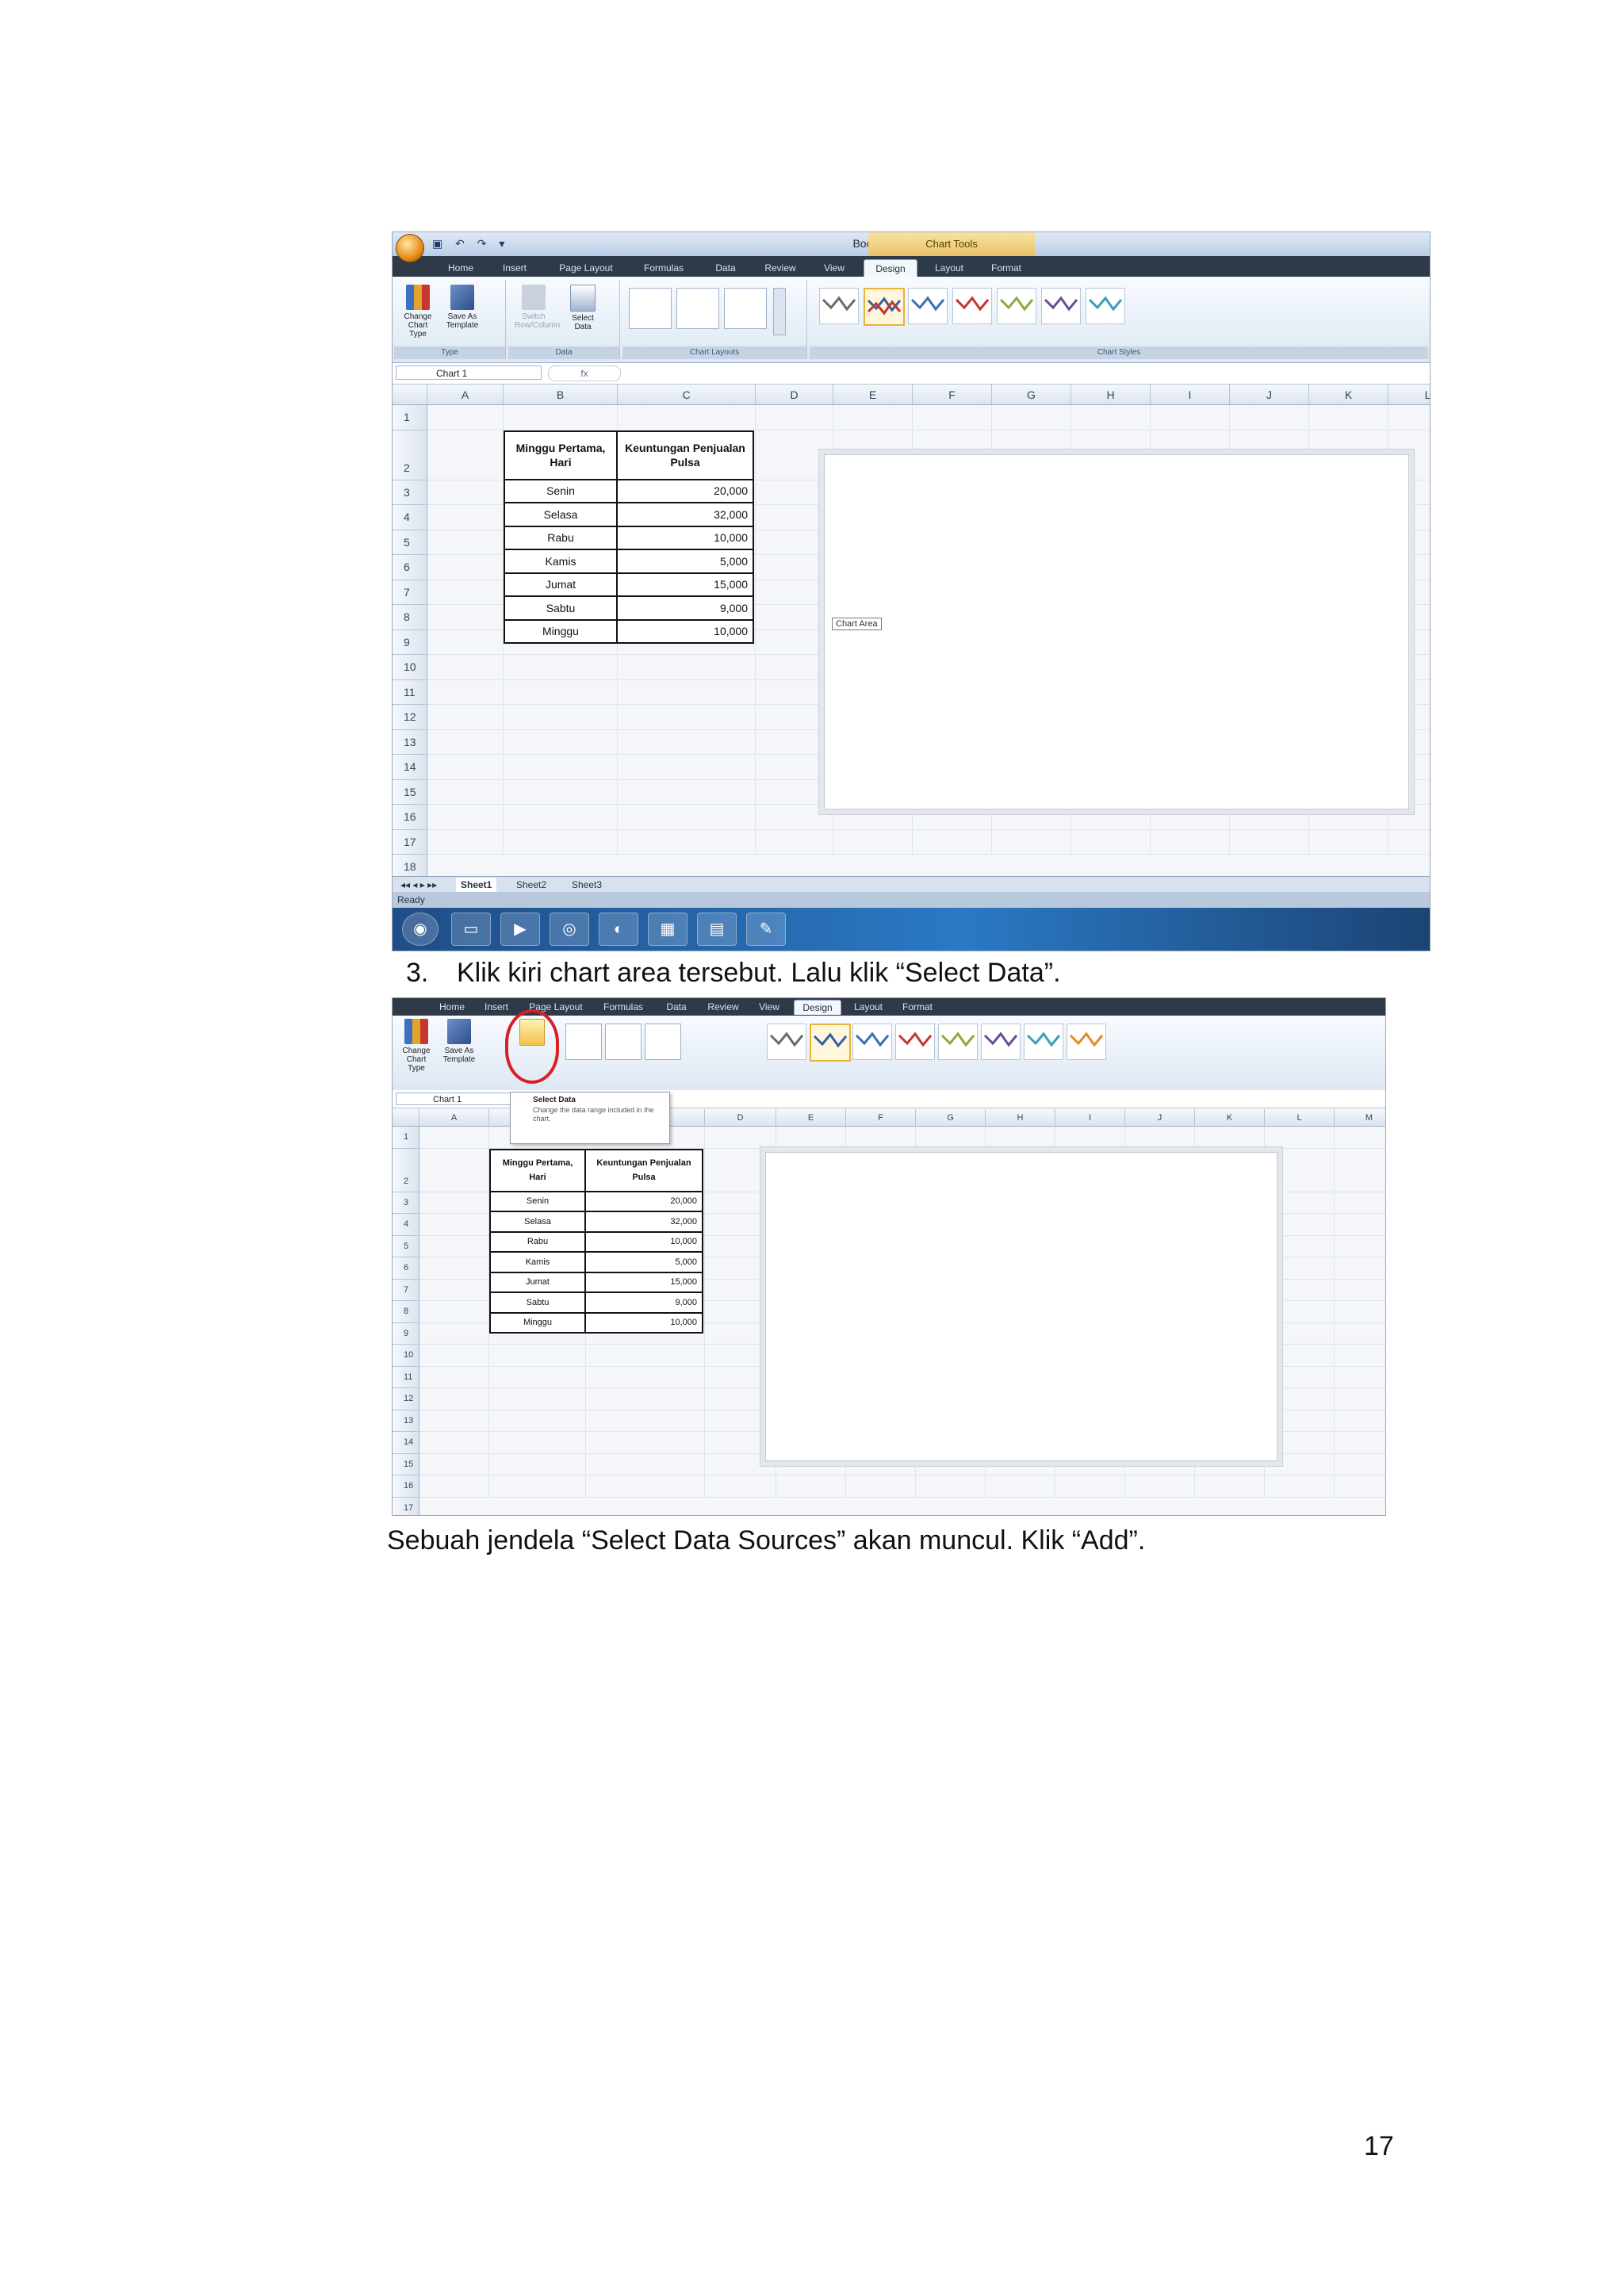  I want to click on sheet-tab-sheet2: Sheet2, so click(531, 885).